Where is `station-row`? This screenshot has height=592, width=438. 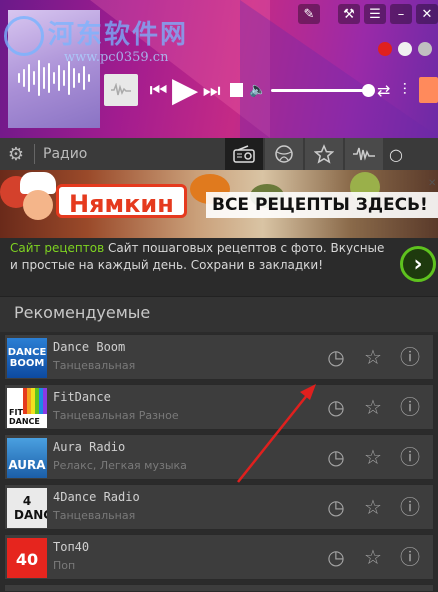 station-row is located at coordinates (219, 588).